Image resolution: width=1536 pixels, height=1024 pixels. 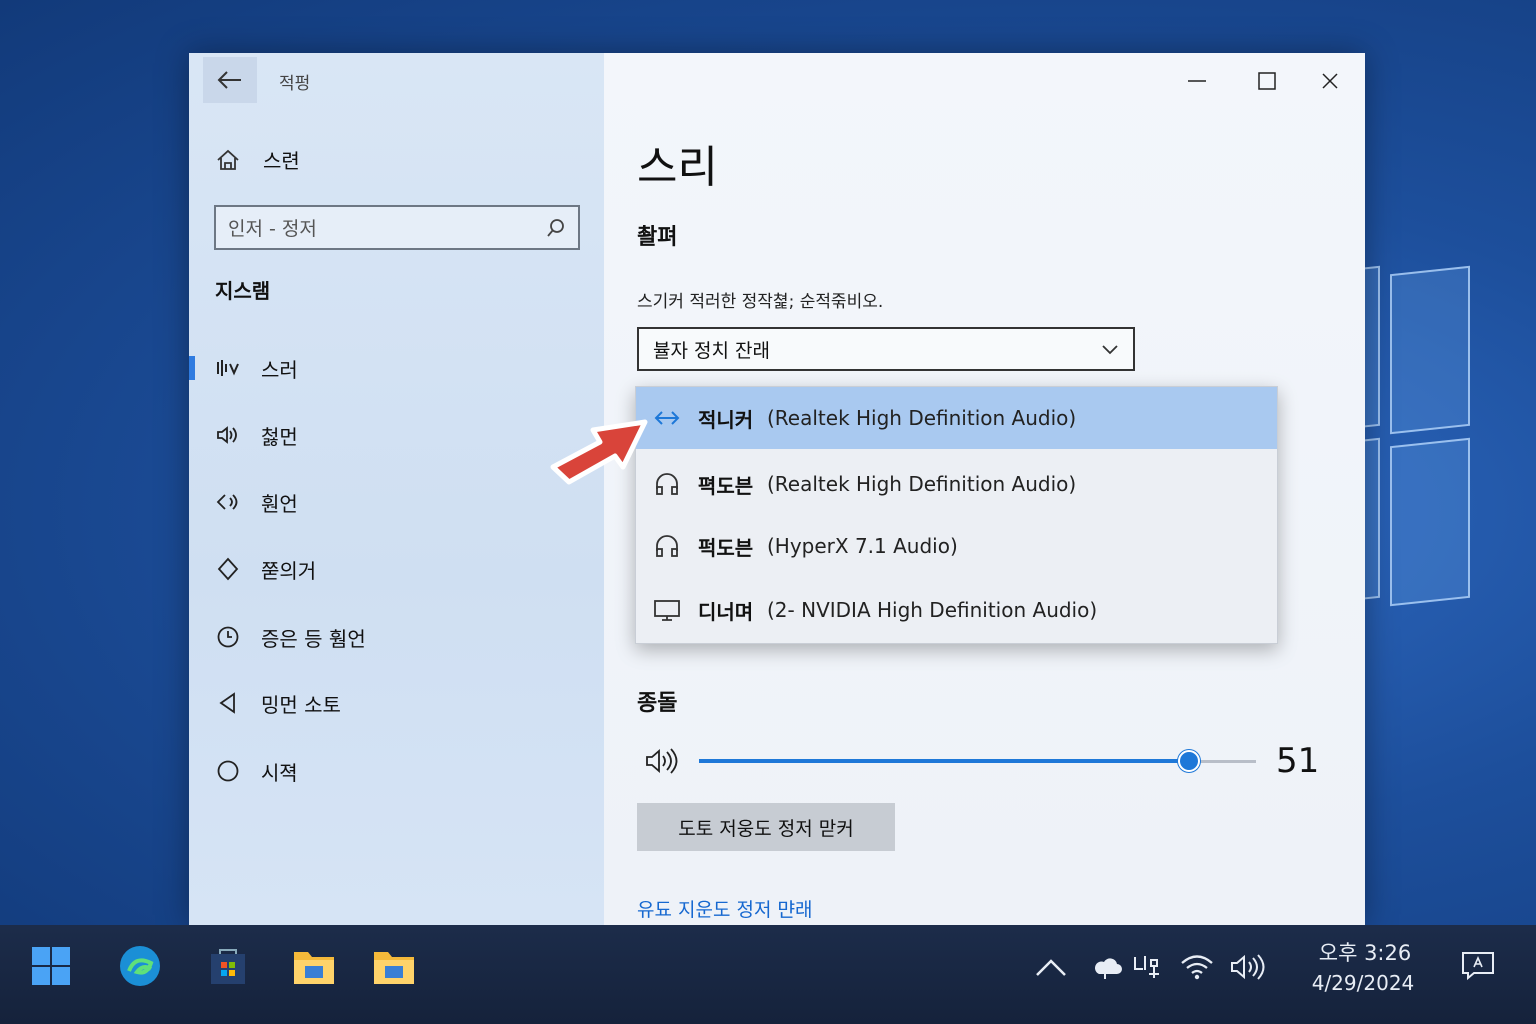 I want to click on home-link: 스련, so click(x=257, y=159).